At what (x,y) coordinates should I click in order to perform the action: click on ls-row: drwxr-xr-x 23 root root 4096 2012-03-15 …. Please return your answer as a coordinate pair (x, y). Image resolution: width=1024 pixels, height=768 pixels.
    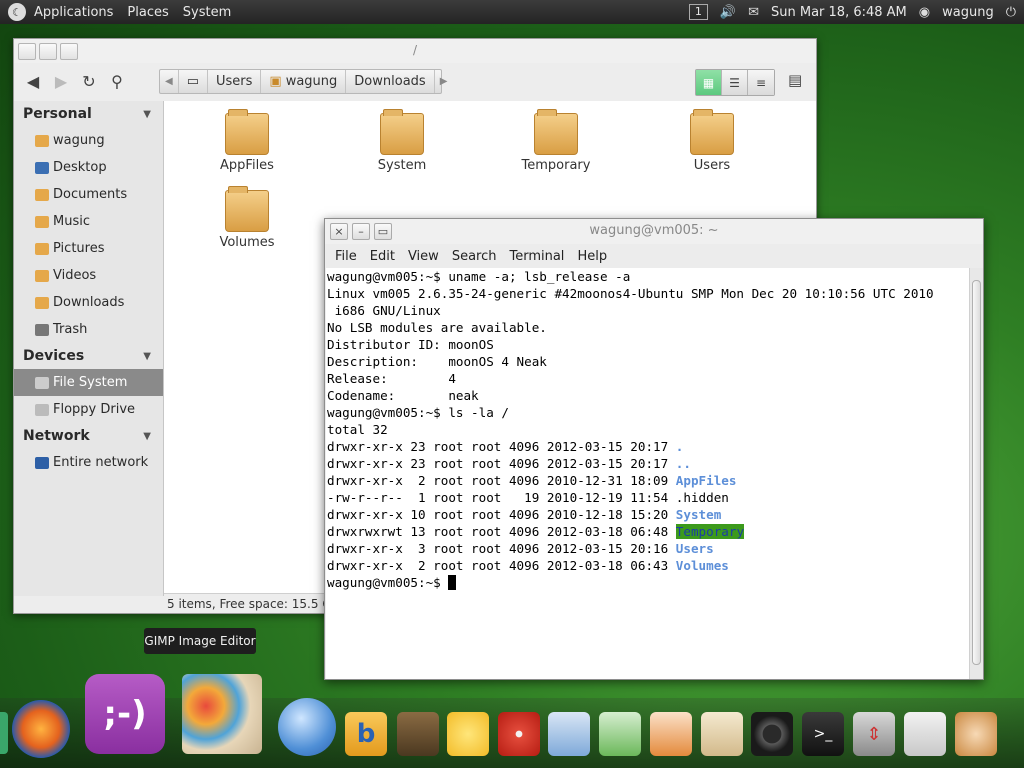
    Looking at the image, I should click on (647, 446).